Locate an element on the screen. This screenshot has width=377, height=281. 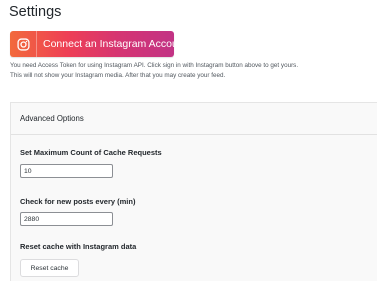
panel-title: Advanced Options is located at coordinates (52, 118).